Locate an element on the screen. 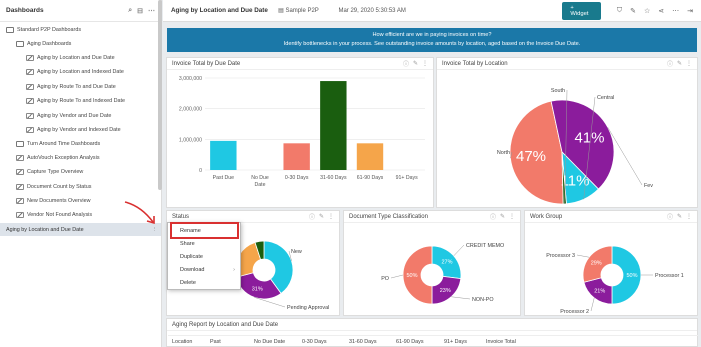 The image size is (701, 347). column-header: 0-30 Days is located at coordinates (321, 342).